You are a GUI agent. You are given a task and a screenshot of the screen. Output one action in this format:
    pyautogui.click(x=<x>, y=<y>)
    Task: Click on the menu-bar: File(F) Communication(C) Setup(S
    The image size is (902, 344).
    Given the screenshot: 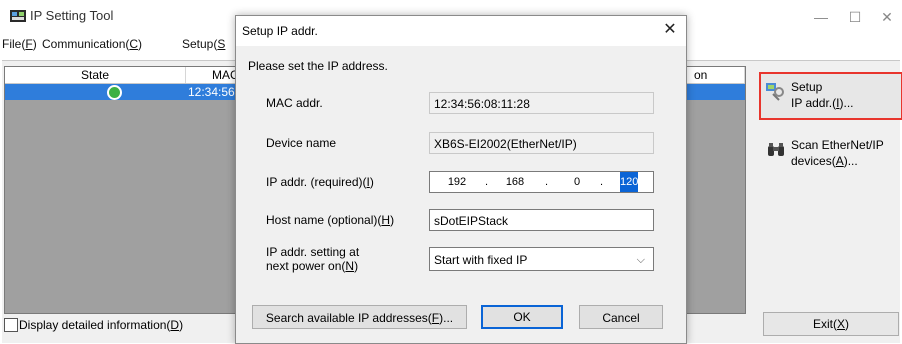 What is the action you would take?
    pyautogui.click(x=120, y=44)
    